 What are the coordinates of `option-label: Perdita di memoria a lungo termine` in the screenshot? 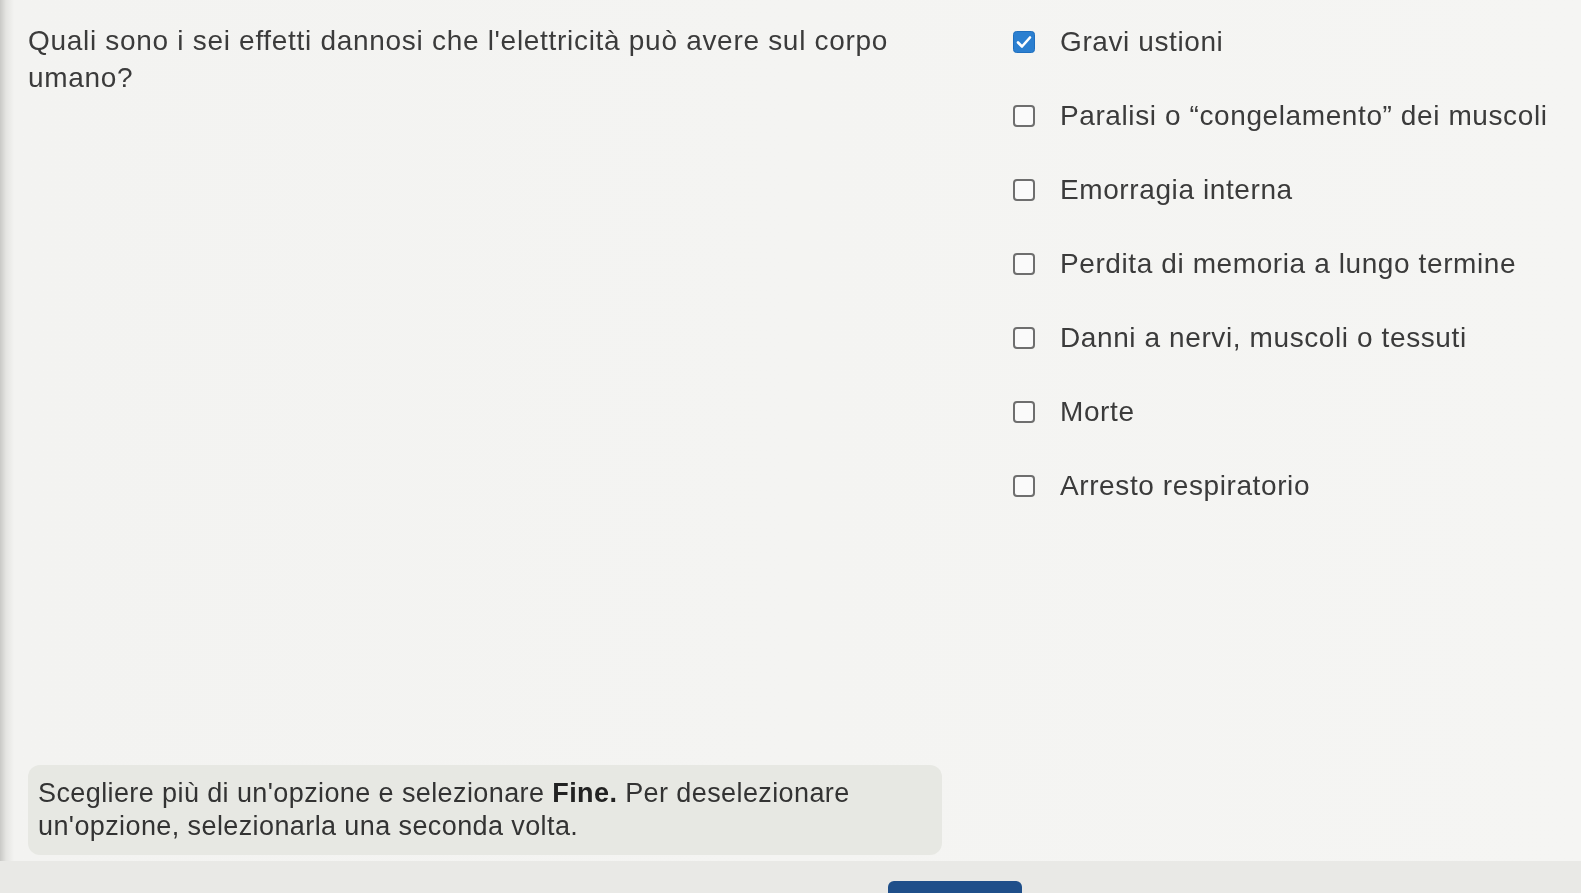 It's located at (1288, 264).